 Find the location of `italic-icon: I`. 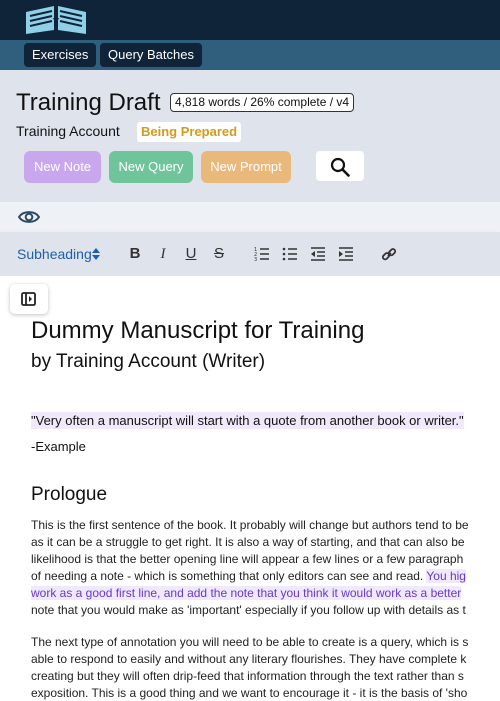

italic-icon: I is located at coordinates (163, 254).